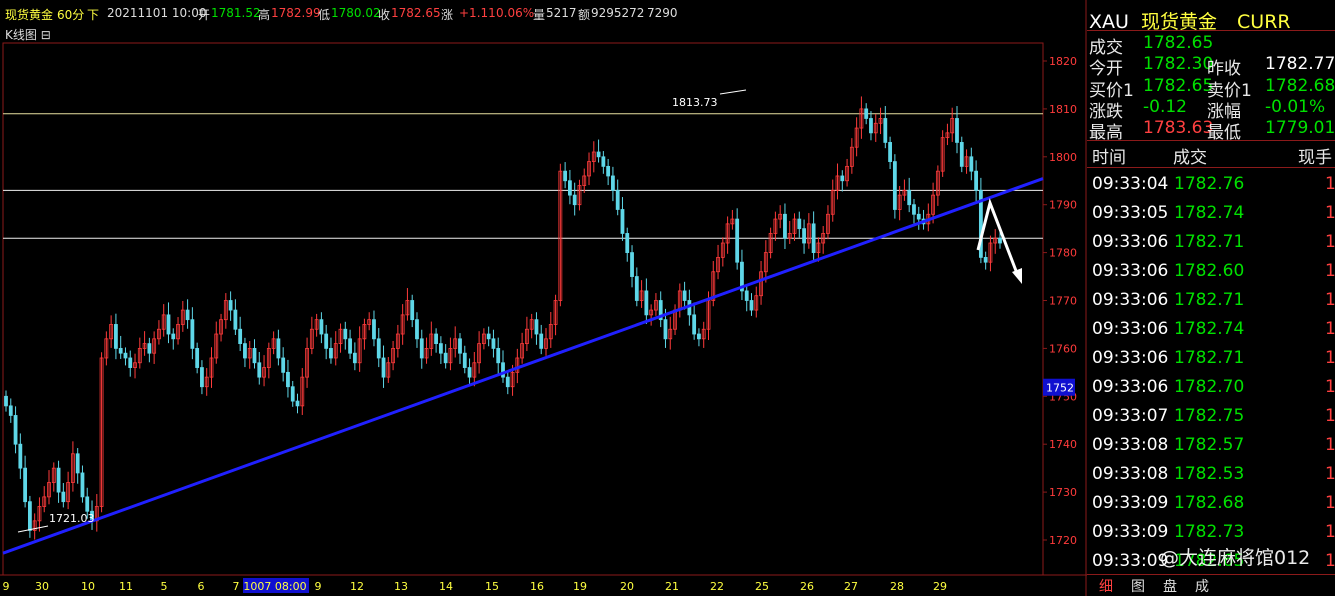 This screenshot has height=596, width=1335. I want to click on x-tick-label: 25, so click(762, 586).